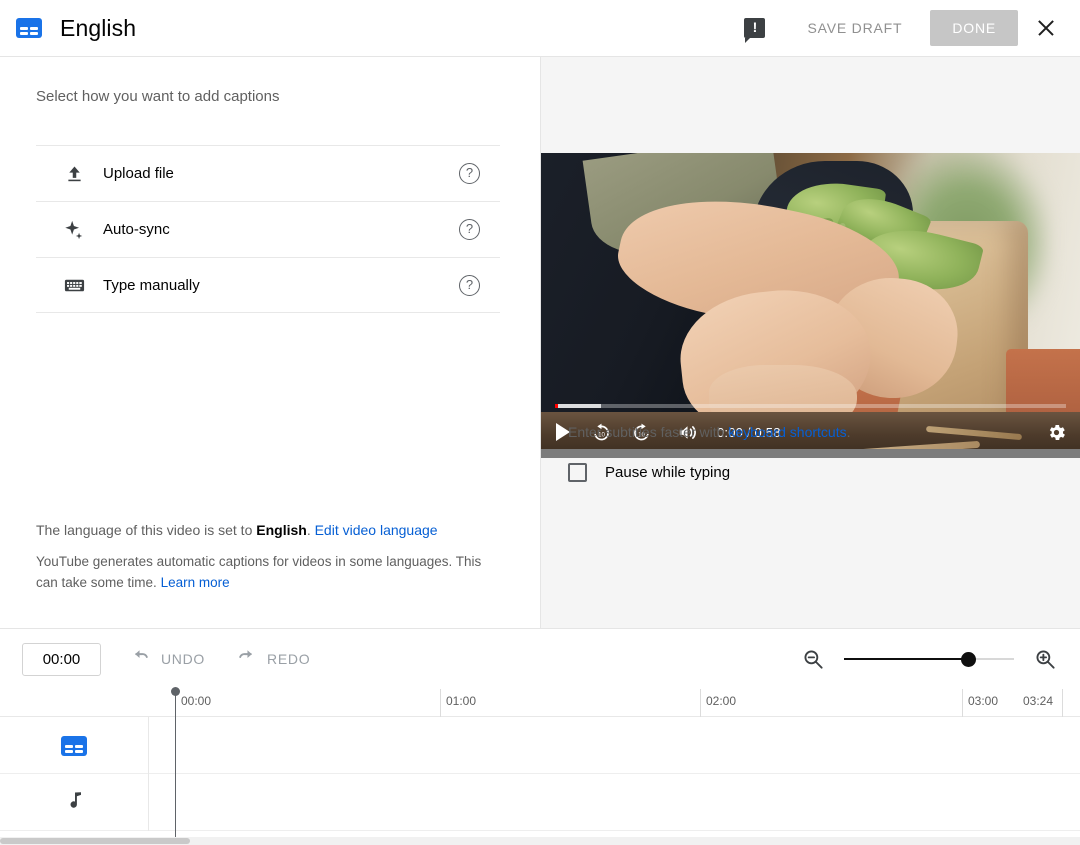 This screenshot has height=845, width=1080. What do you see at coordinates (74, 173) in the screenshot?
I see `upload-icon` at bounding box center [74, 173].